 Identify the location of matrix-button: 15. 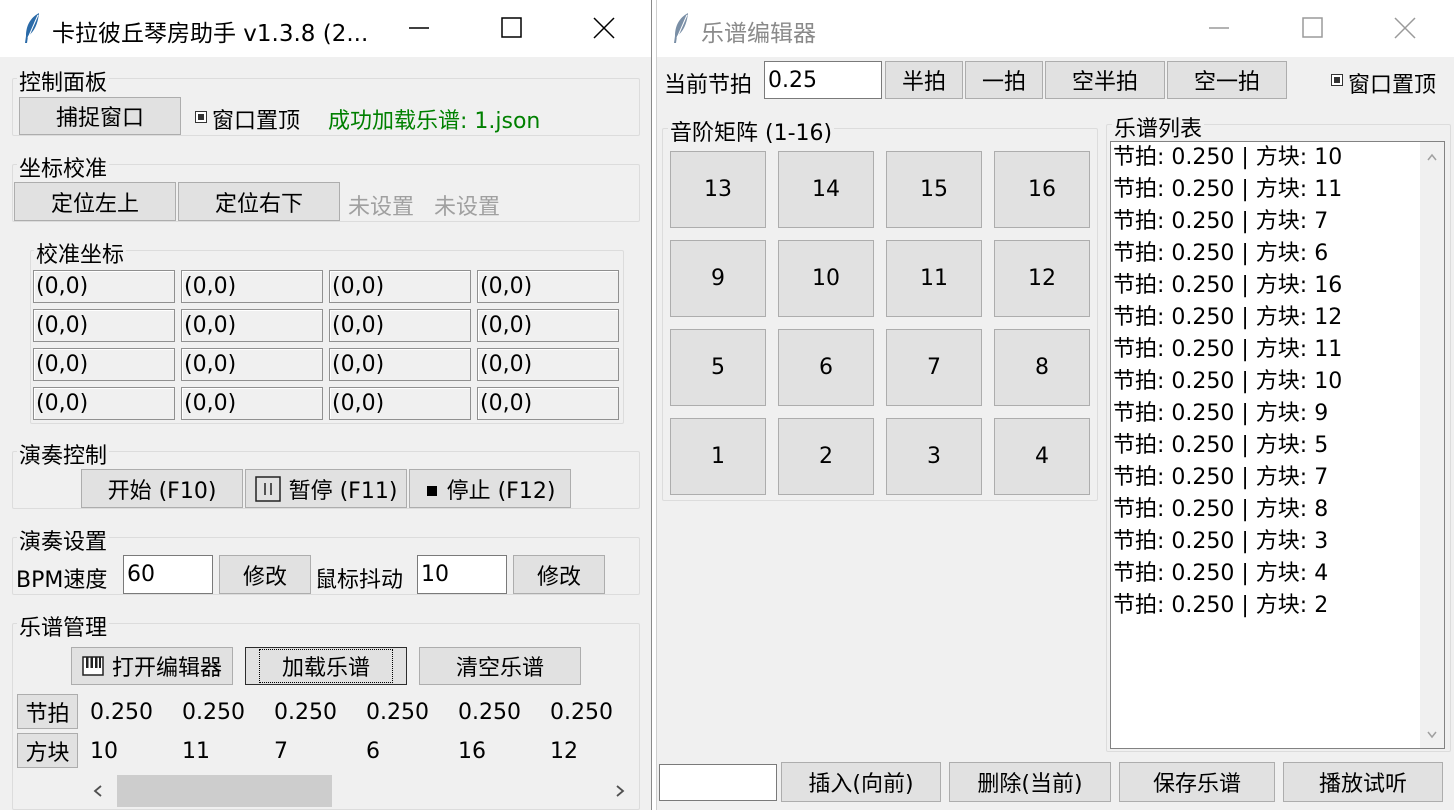
(934, 189).